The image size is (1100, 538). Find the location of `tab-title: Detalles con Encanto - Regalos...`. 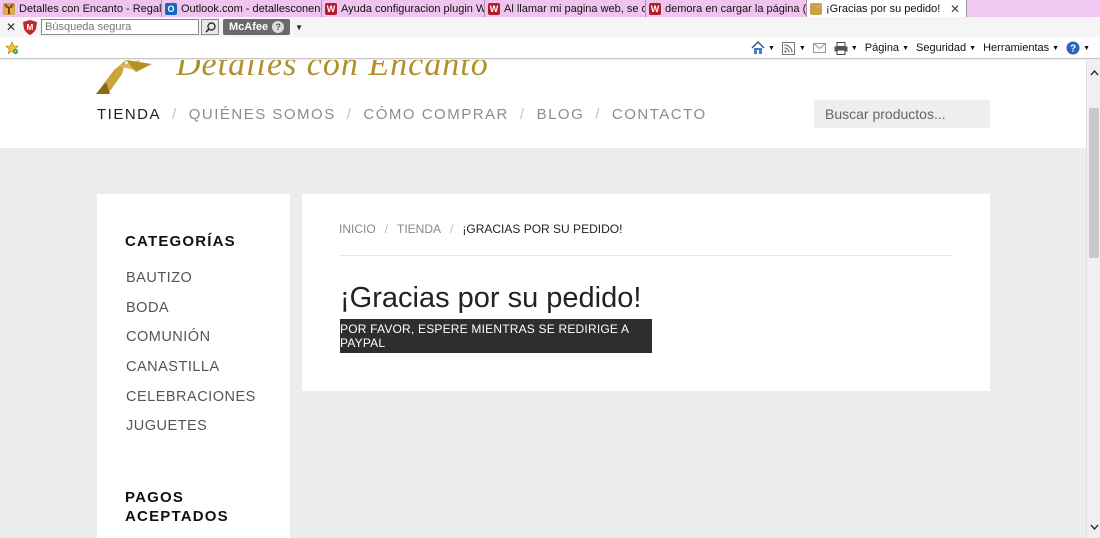

tab-title: Detalles con Encanto - Regalos... is located at coordinates (90, 8).